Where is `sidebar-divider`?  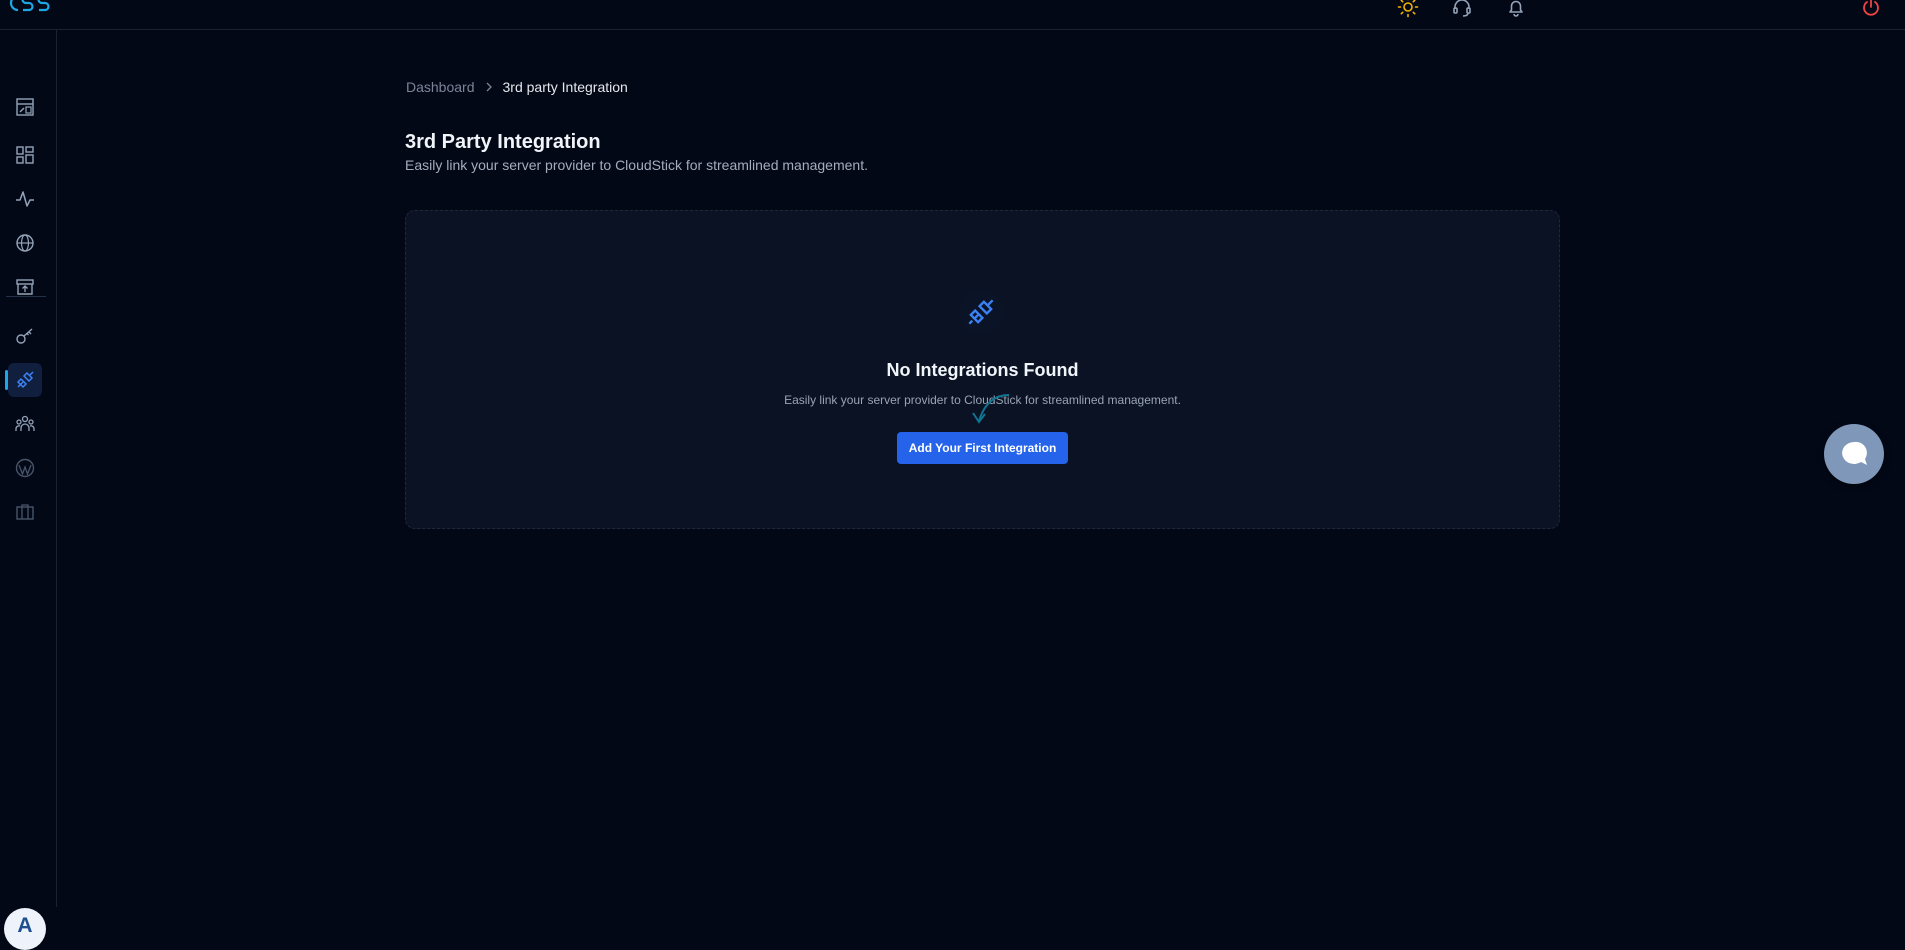
sidebar-divider is located at coordinates (26, 296).